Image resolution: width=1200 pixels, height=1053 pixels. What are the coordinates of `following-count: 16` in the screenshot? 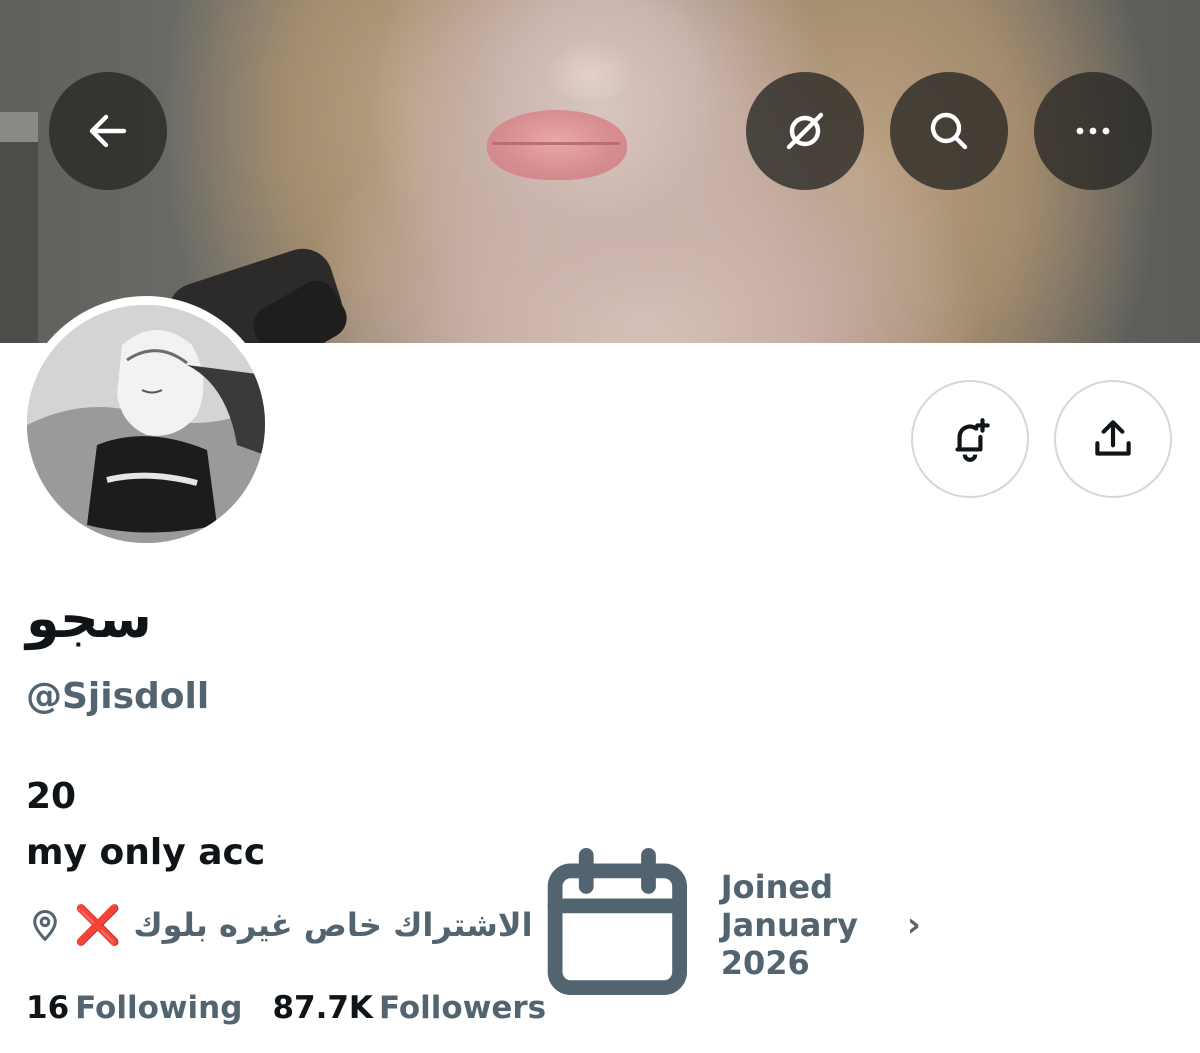 It's located at (48, 1008).